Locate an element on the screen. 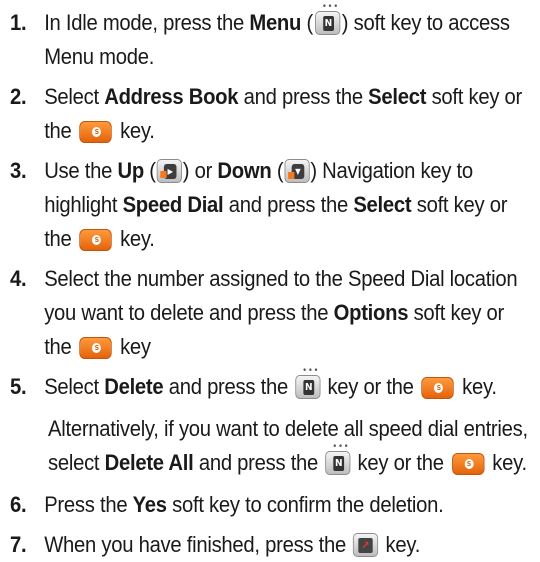  bold-term: Options is located at coordinates (371, 312).